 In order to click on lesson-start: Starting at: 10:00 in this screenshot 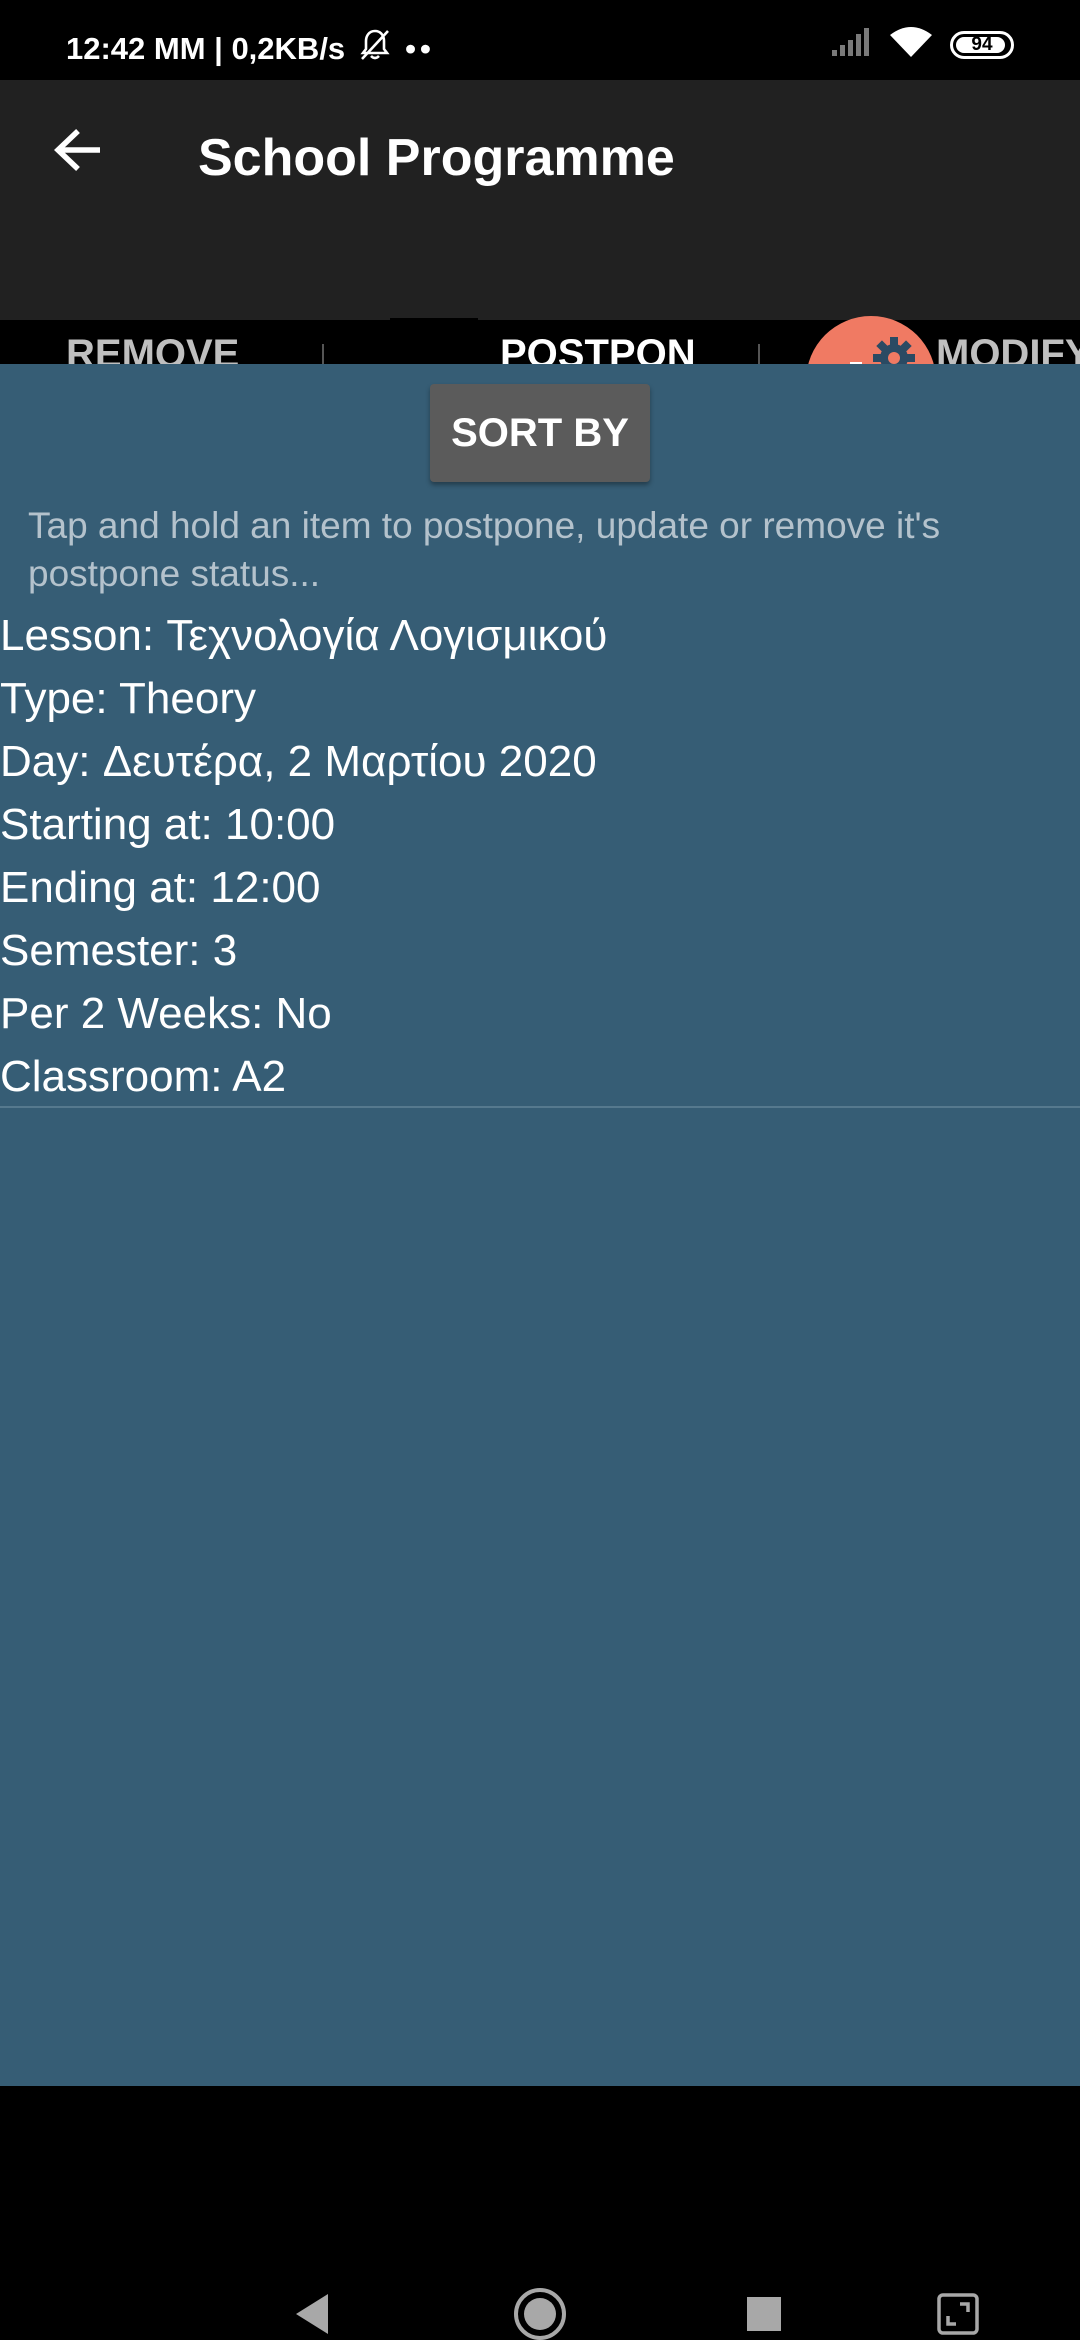, I will do `click(168, 824)`.